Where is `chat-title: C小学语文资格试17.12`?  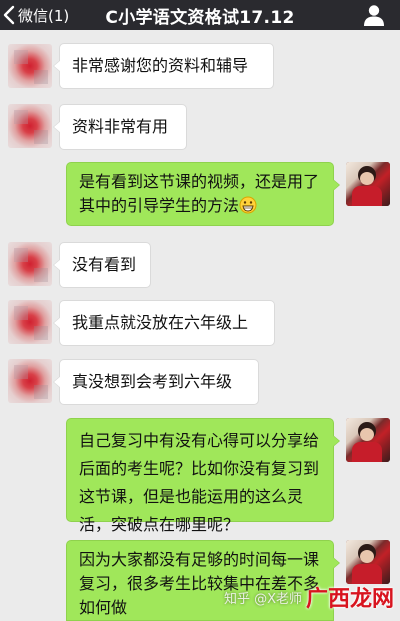
chat-title: C小学语文资格试17.12 is located at coordinates (200, 18).